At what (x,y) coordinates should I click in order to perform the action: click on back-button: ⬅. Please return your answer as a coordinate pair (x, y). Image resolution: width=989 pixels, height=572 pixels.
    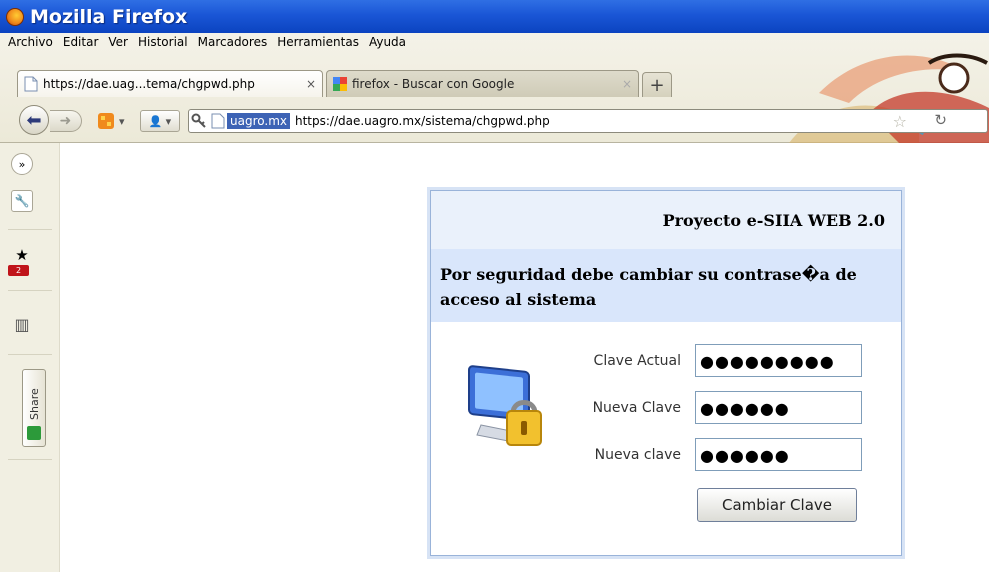
    Looking at the image, I should click on (34, 120).